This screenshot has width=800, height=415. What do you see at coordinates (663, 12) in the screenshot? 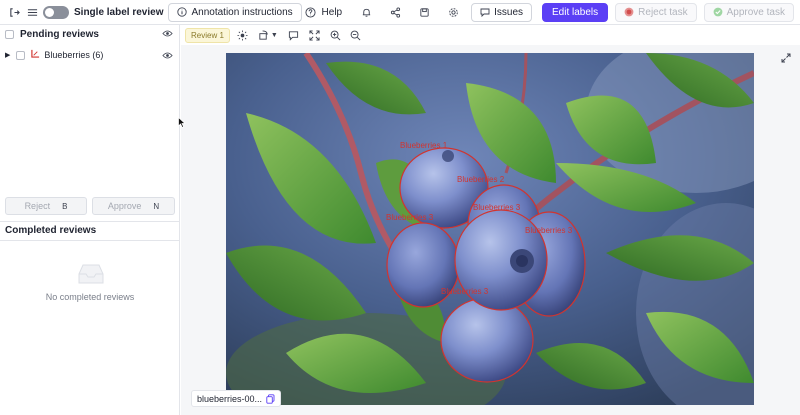
I see `reject-task-label: Reject task` at bounding box center [663, 12].